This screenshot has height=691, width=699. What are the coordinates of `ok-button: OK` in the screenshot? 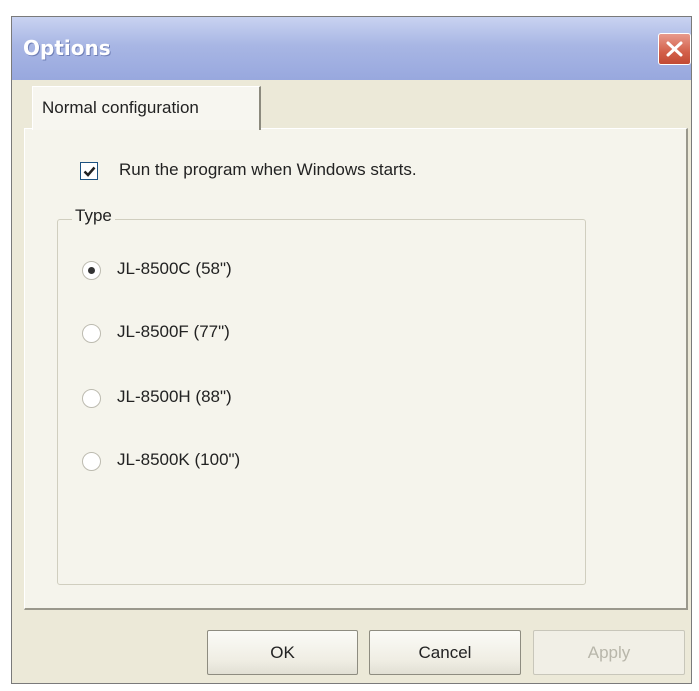 It's located at (282, 652).